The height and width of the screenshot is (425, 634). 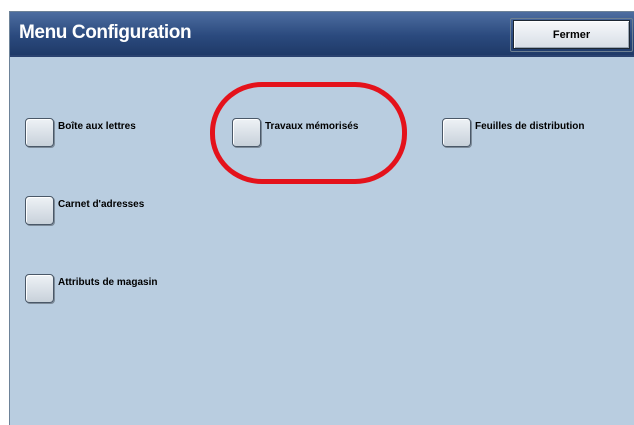 What do you see at coordinates (456, 132) in the screenshot?
I see `distribution-sheets-checkbox` at bounding box center [456, 132].